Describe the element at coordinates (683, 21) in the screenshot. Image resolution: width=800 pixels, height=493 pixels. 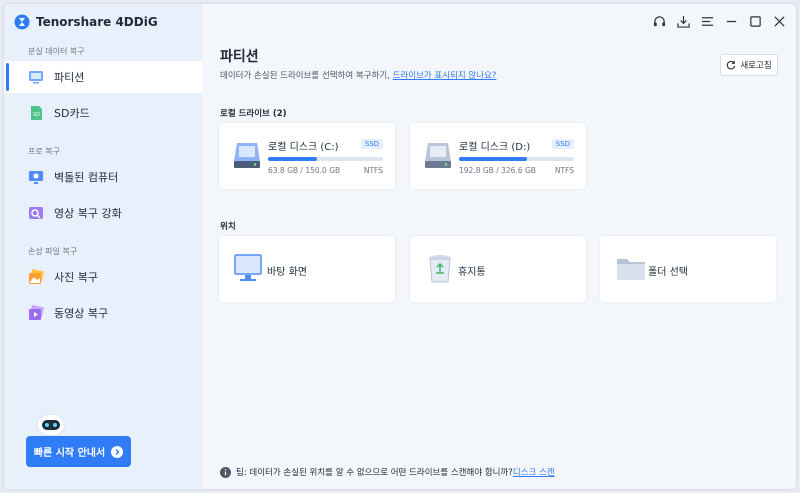
I see `download-icon` at that location.